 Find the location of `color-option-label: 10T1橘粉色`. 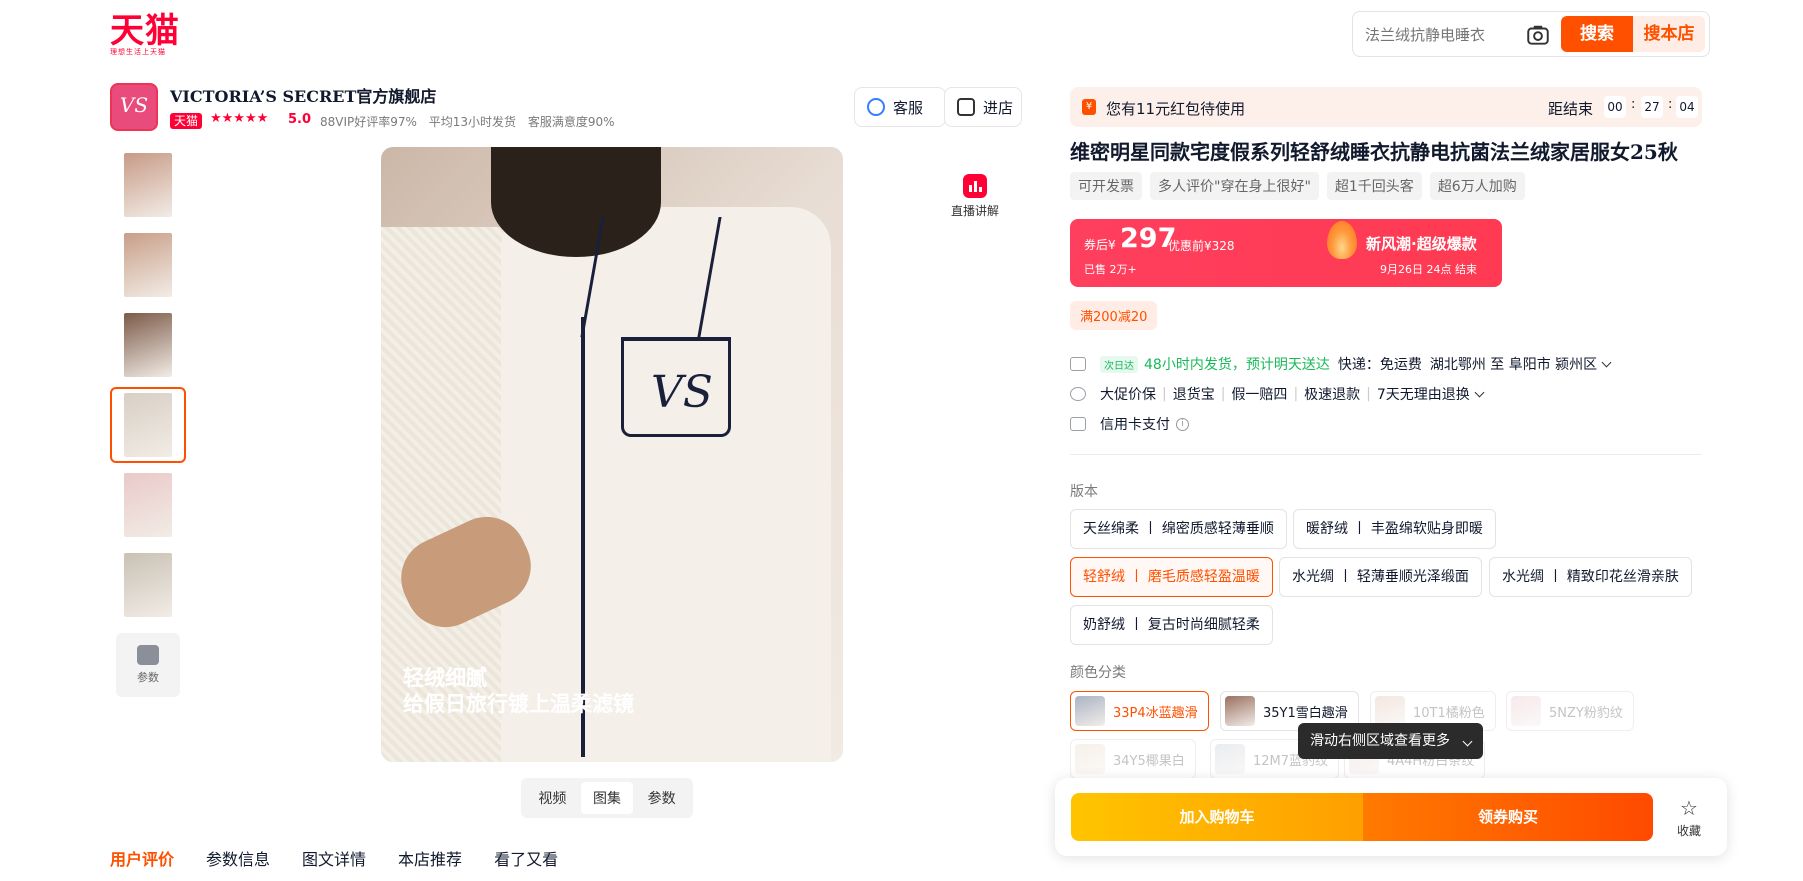

color-option-label: 10T1橘粉色 is located at coordinates (1449, 713).